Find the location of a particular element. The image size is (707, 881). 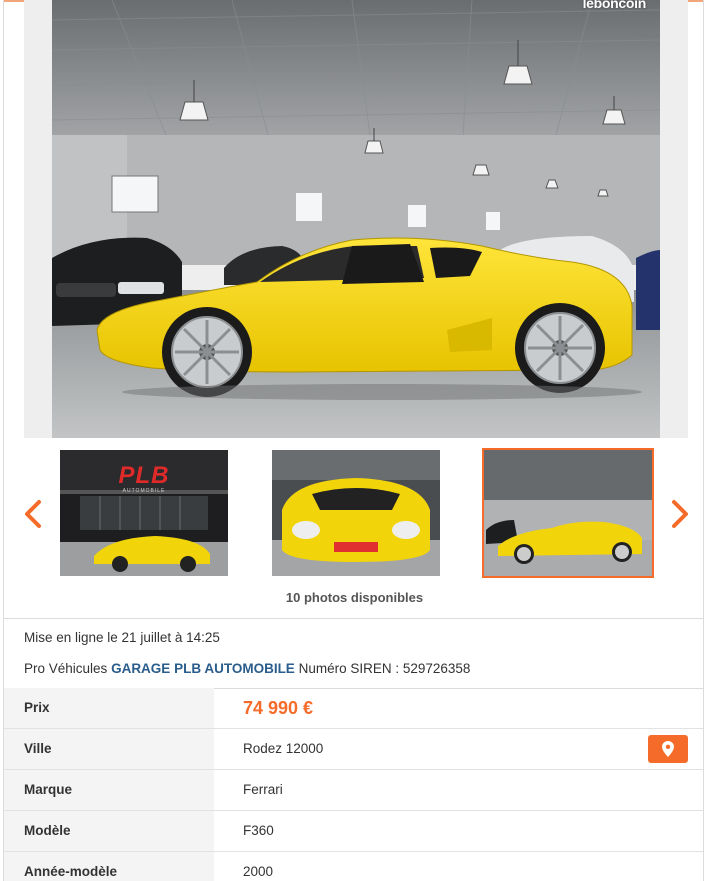

thumbnail-brand-subtitle: AUTOMOBILE is located at coordinates (144, 491).